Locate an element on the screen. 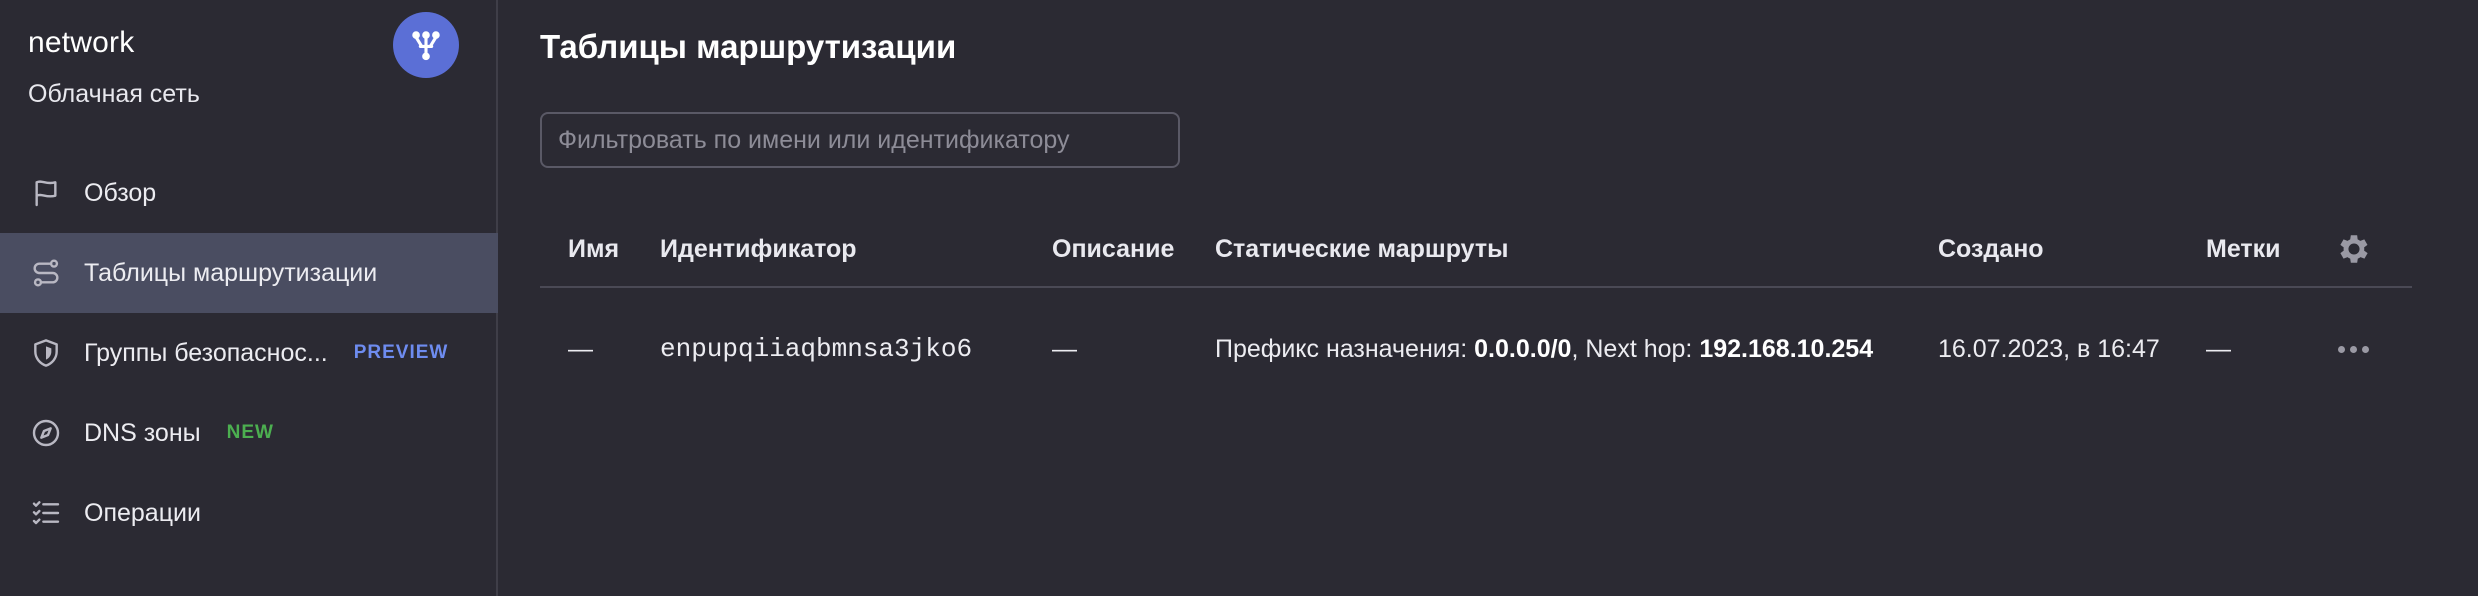 The height and width of the screenshot is (596, 2478). network-icon is located at coordinates (426, 46).